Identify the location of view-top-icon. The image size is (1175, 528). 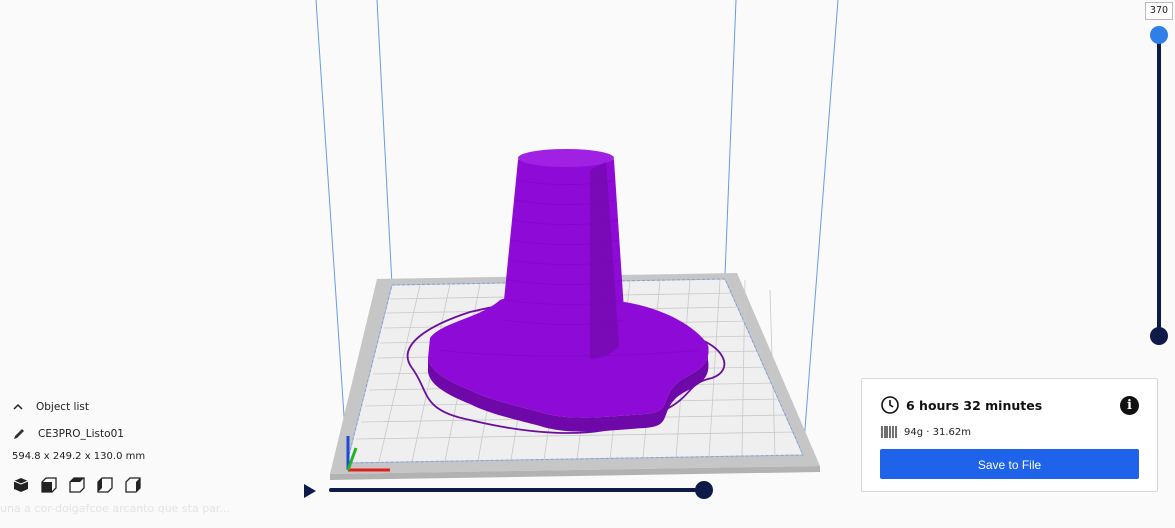
(77, 485).